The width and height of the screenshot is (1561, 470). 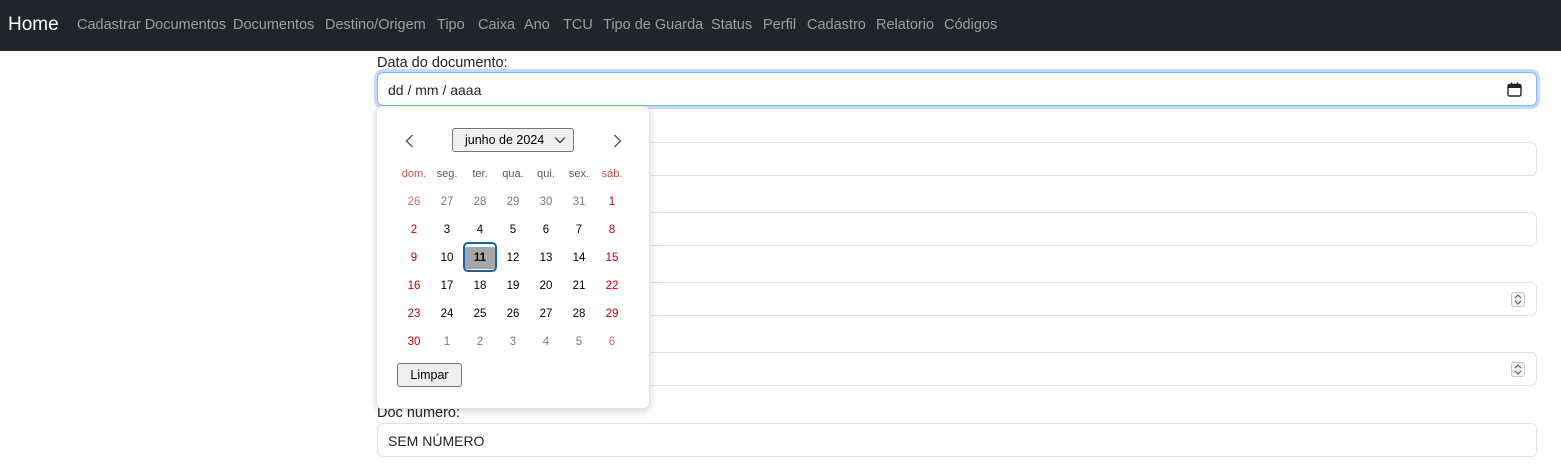 What do you see at coordinates (612, 258) in the screenshot?
I see `day-cell: 15` at bounding box center [612, 258].